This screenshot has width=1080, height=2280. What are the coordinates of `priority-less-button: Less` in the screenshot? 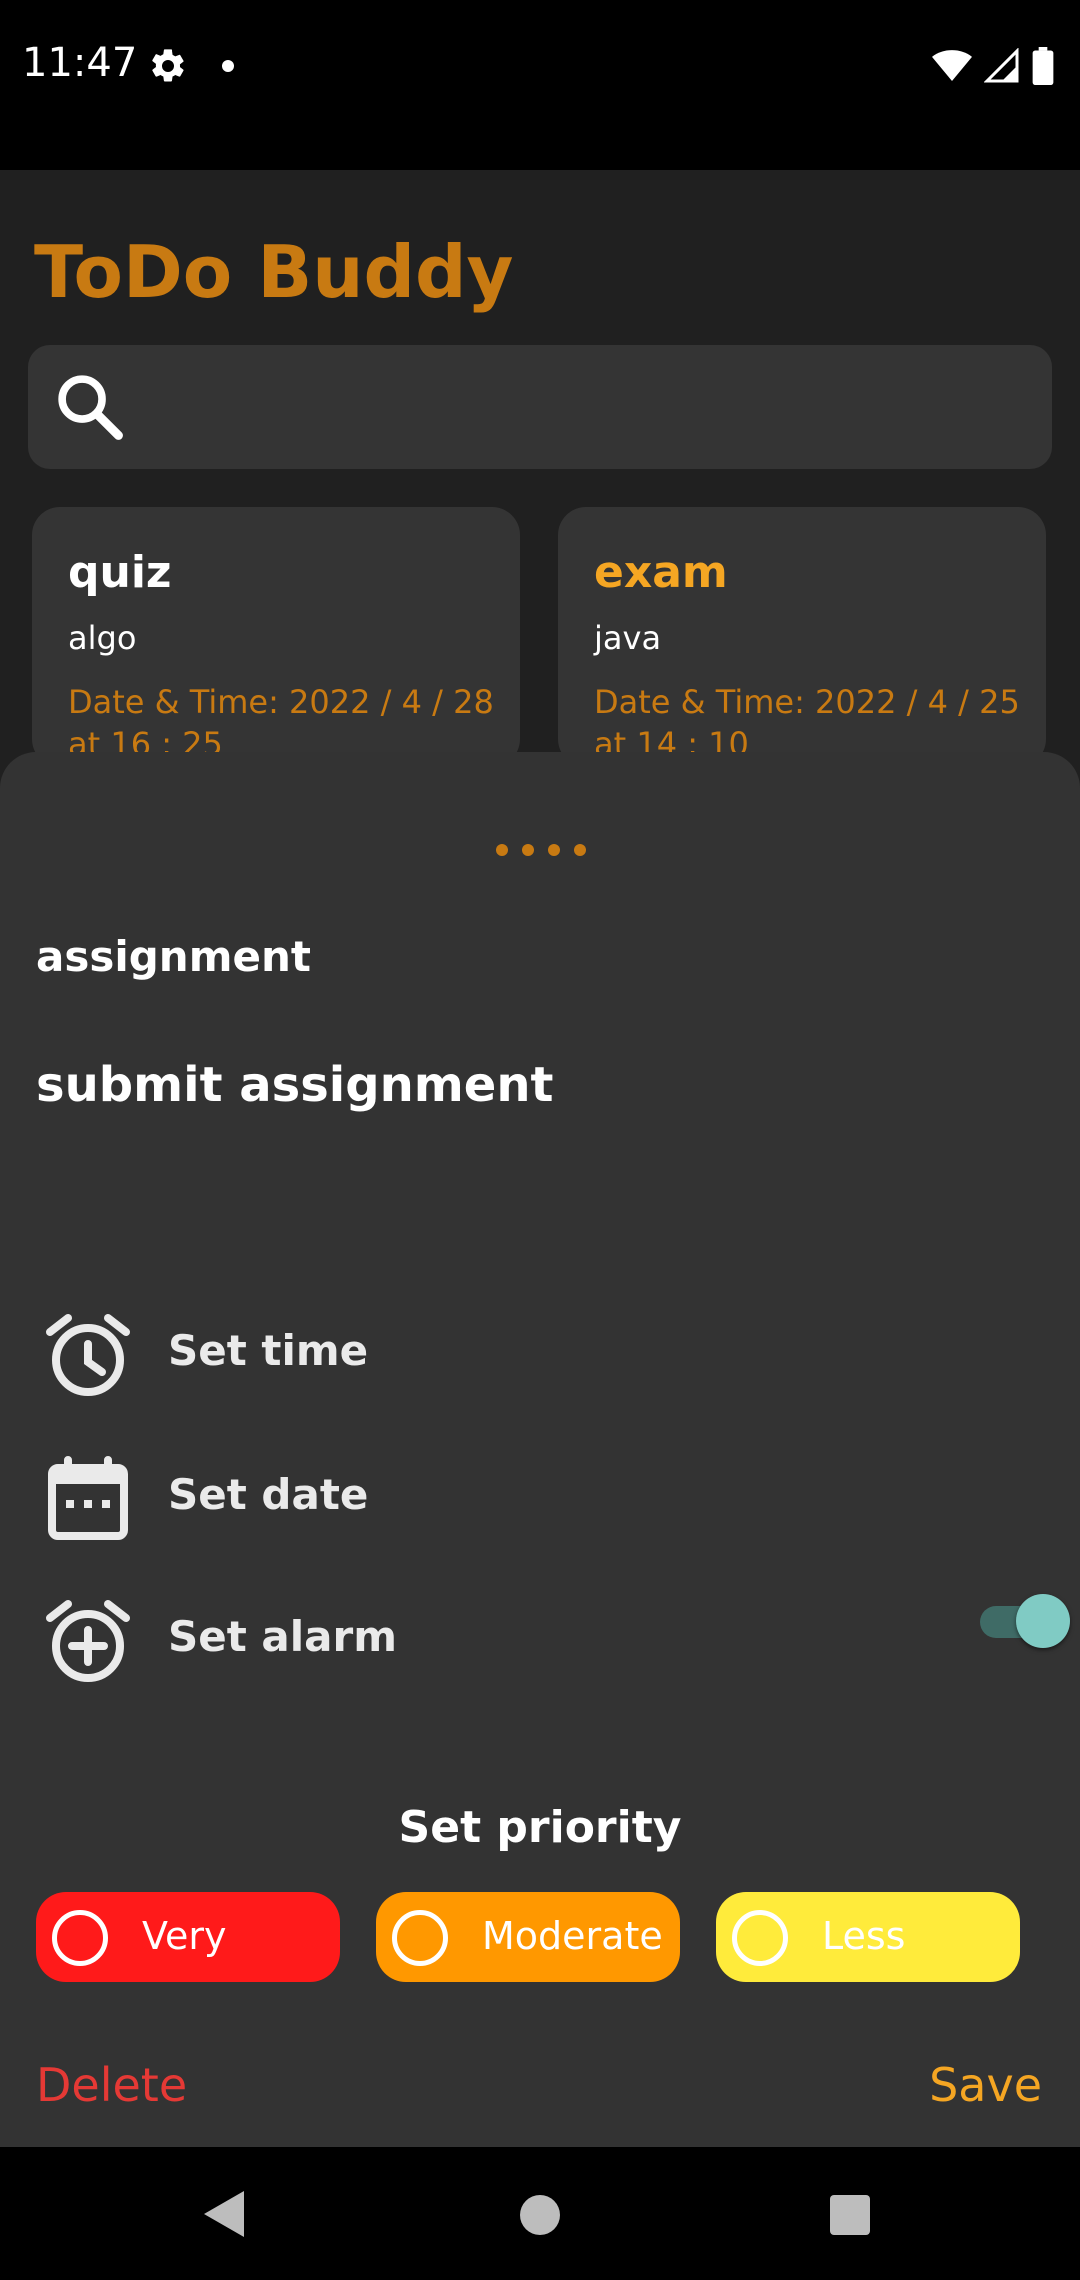 It's located at (868, 1937).